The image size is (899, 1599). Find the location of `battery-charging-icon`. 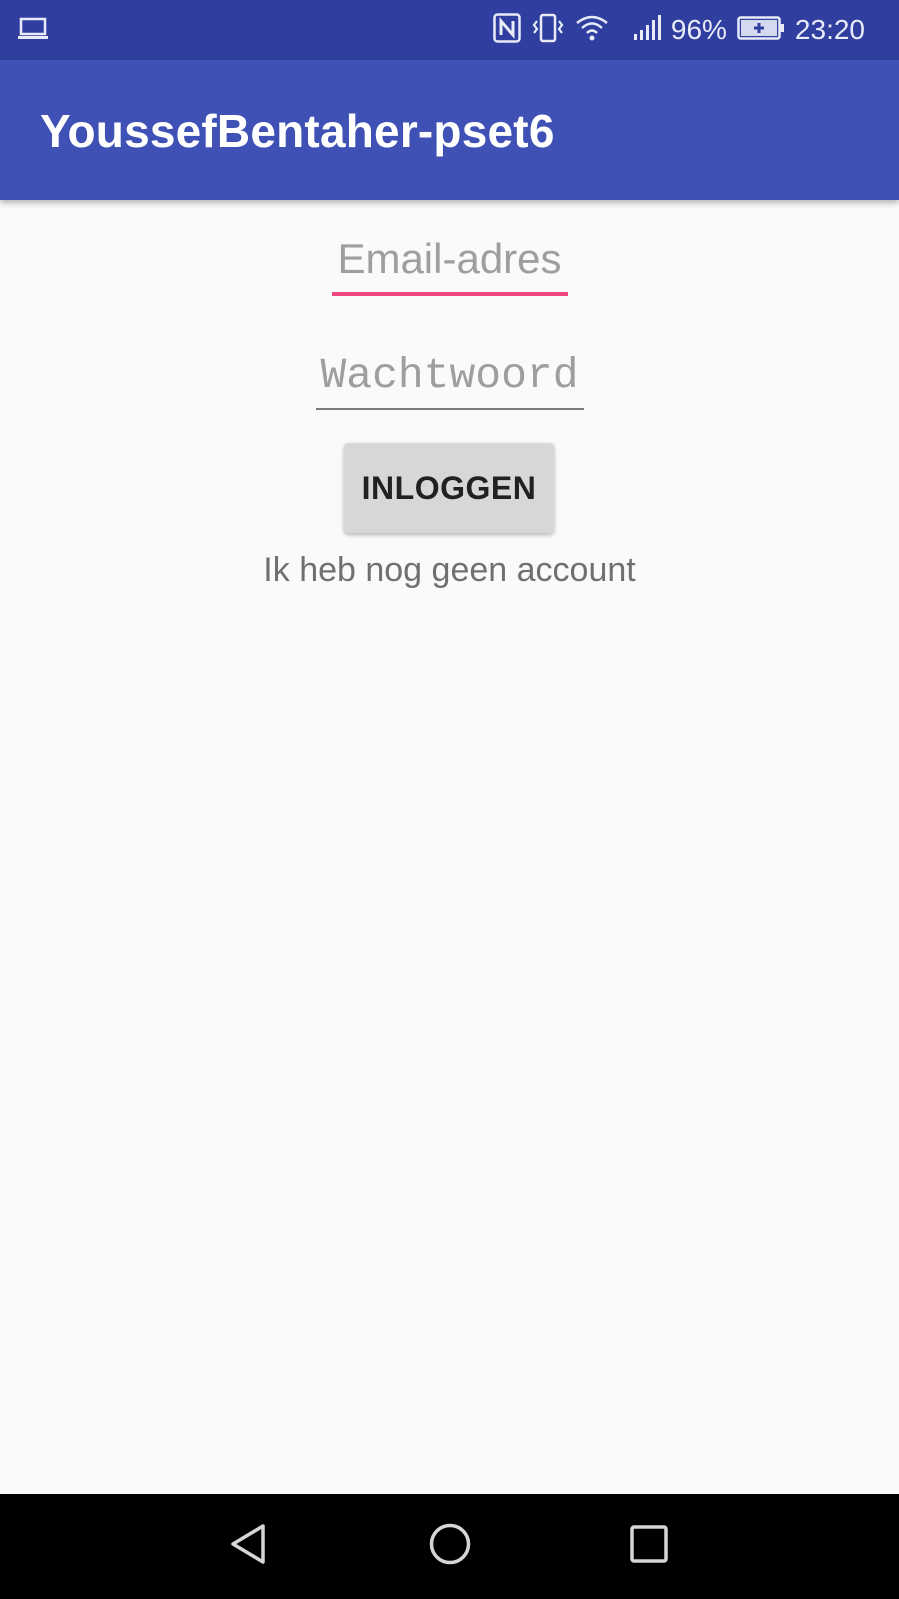

battery-charging-icon is located at coordinates (761, 30).